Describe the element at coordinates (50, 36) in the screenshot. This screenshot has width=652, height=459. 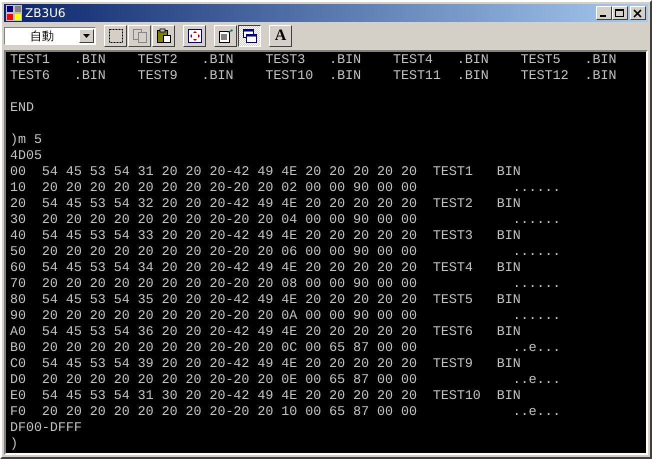
I see `font-size-dropdown: 自動` at that location.